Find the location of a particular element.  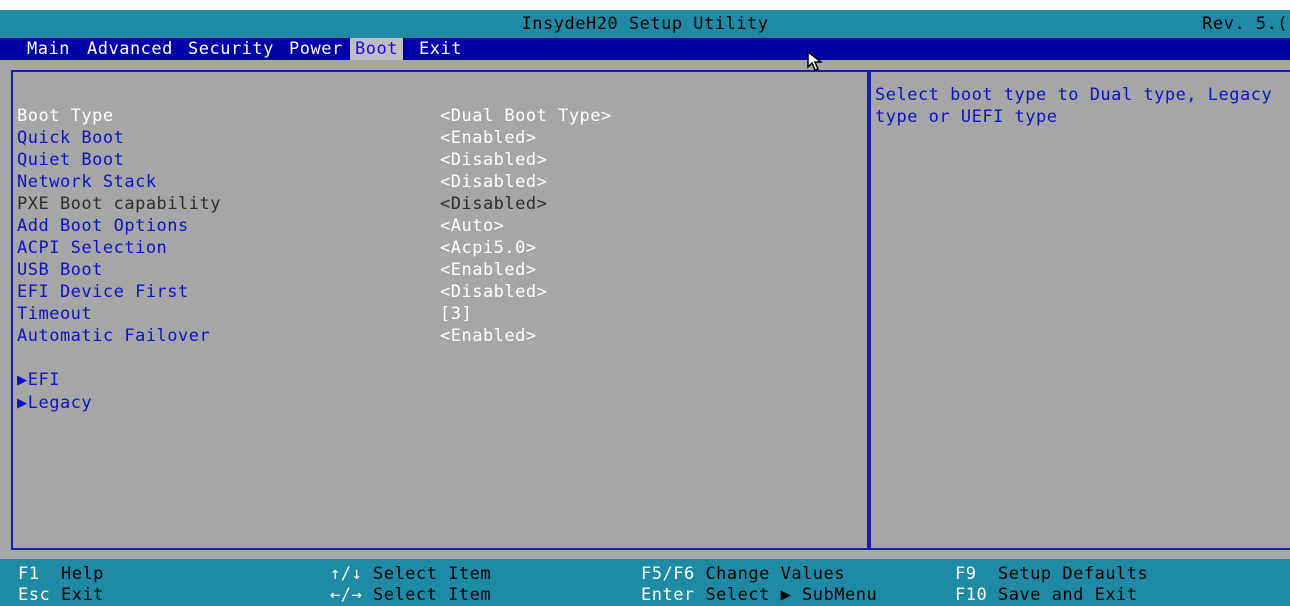

tab-security: Security is located at coordinates (231, 49).